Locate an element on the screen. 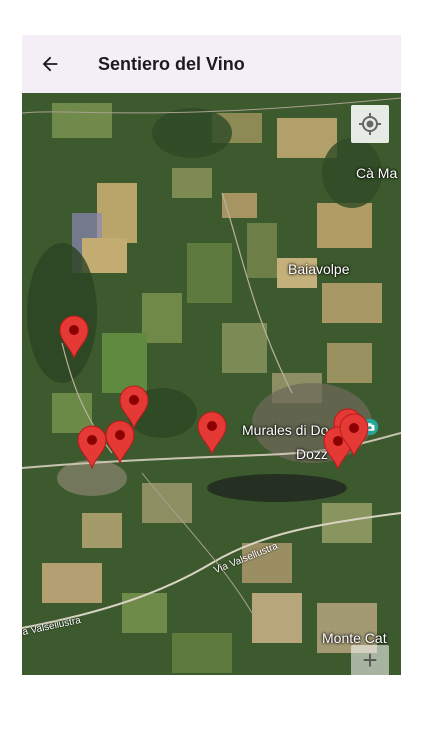 Image resolution: width=422 pixels, height=750 pixels. my-location-button is located at coordinates (370, 124).